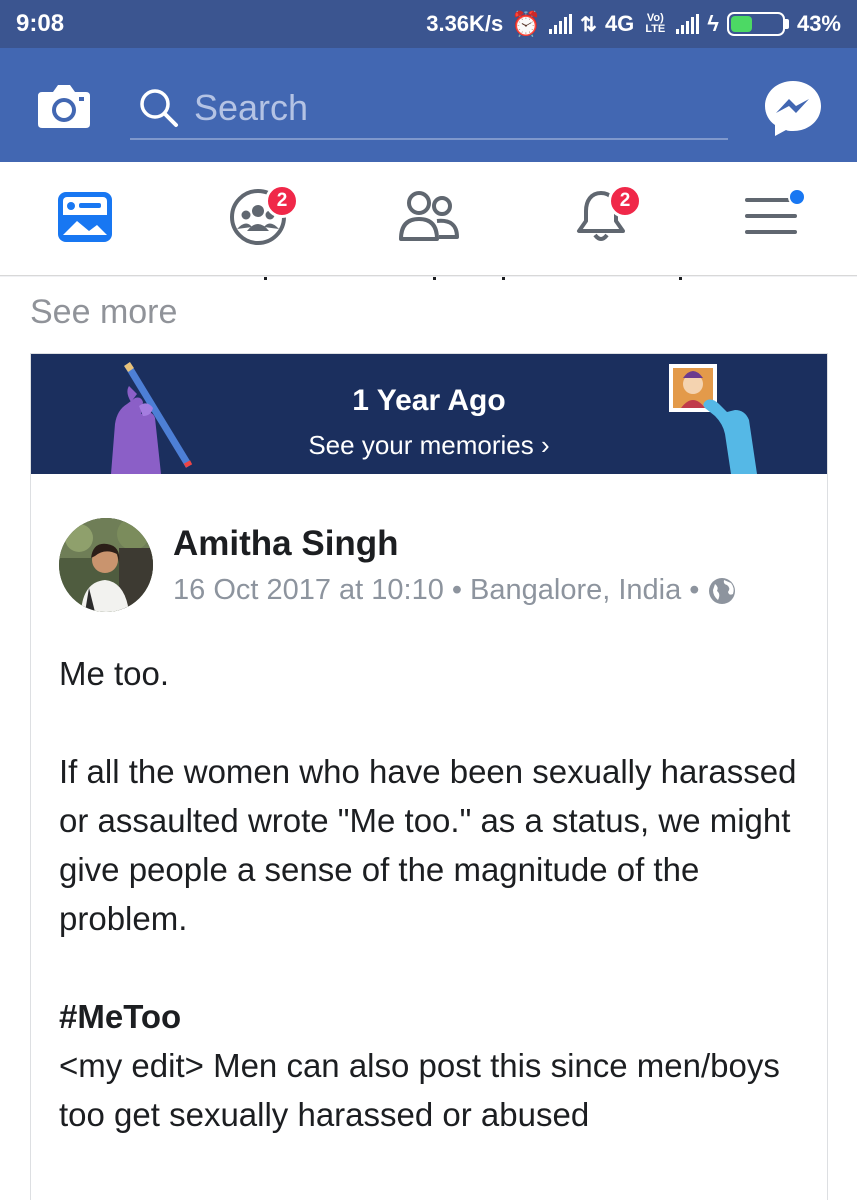 This screenshot has width=857, height=1200. Describe the element at coordinates (159, 108) in the screenshot. I see `search-icon` at that location.